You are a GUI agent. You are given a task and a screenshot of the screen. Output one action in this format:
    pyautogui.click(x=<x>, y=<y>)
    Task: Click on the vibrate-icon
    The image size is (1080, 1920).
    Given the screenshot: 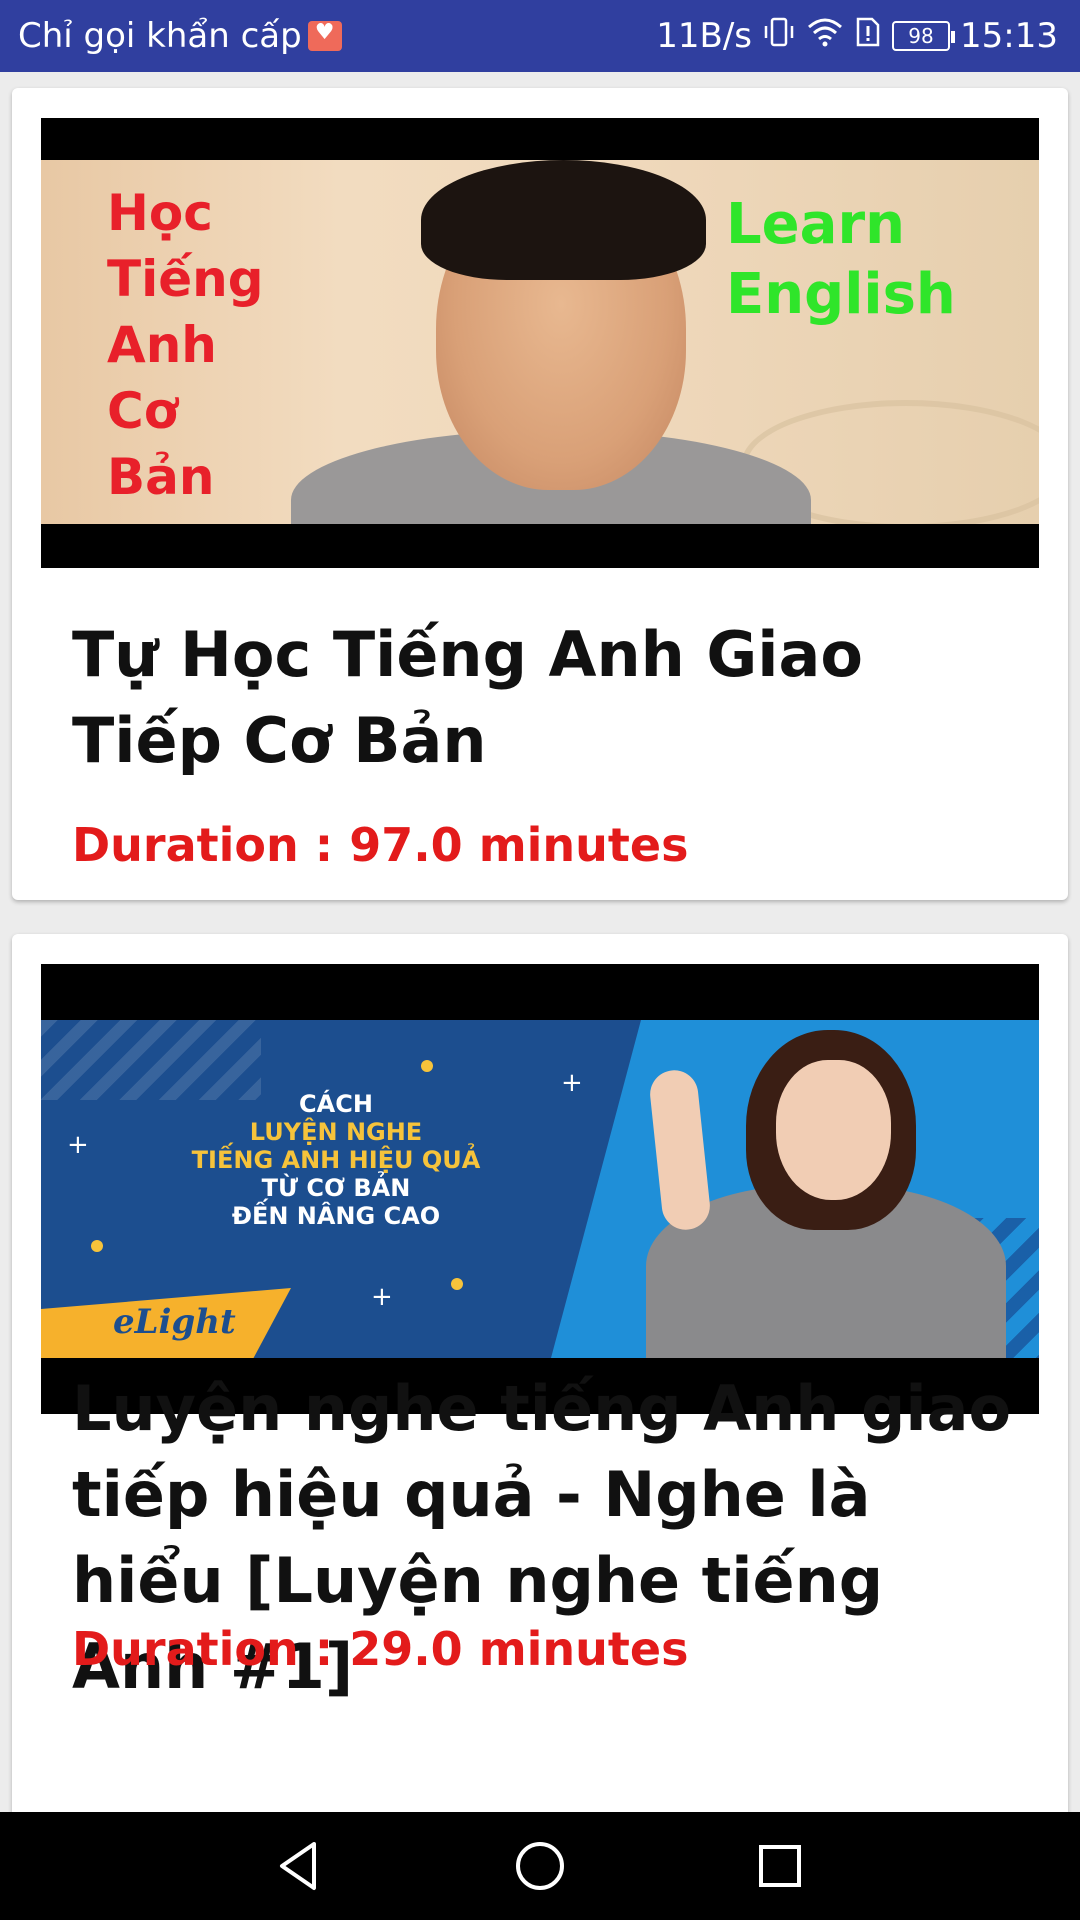 What is the action you would take?
    pyautogui.click(x=779, y=36)
    